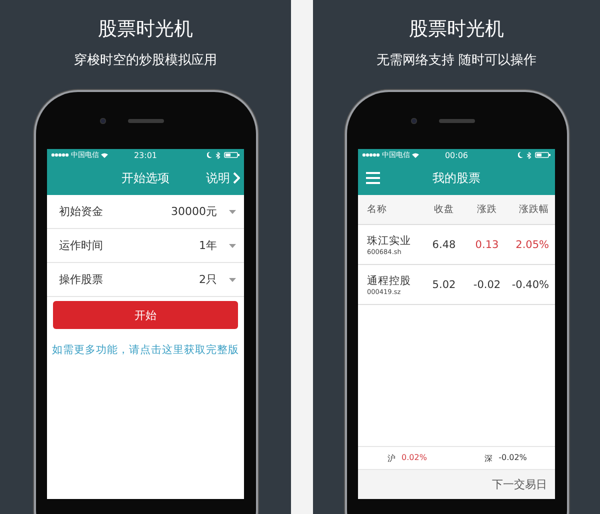  What do you see at coordinates (487, 284) in the screenshot?
I see `price-change: -0.02` at bounding box center [487, 284].